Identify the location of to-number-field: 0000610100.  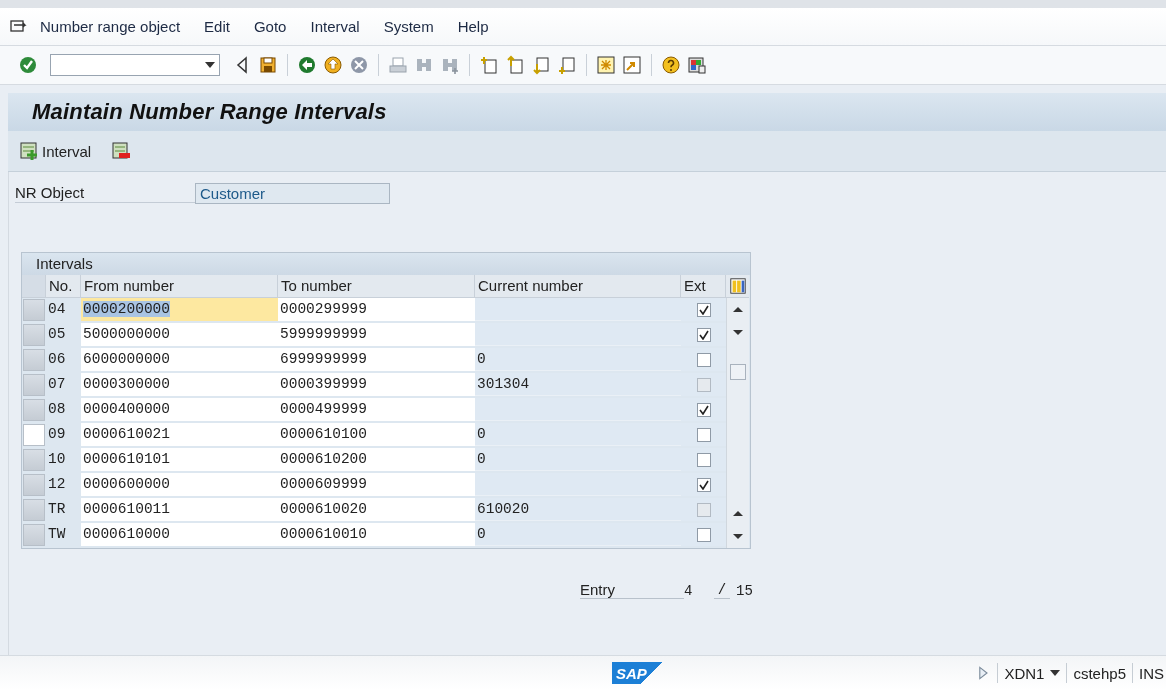
(376, 434).